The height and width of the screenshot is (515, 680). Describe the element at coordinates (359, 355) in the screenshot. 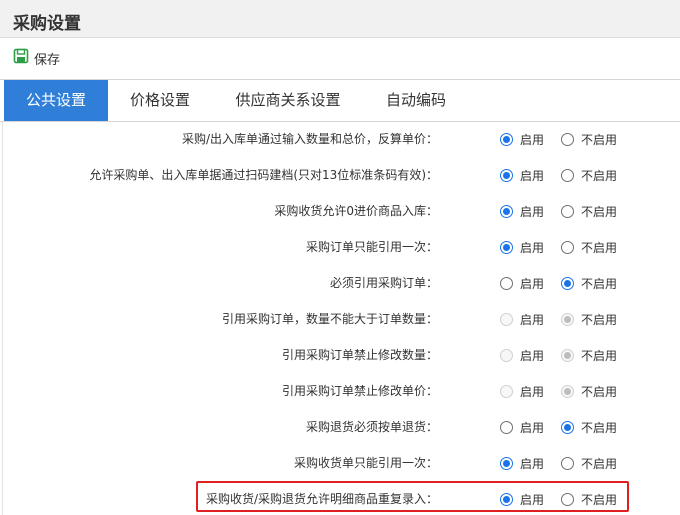

I see `setting-label: 引用采购订单禁止修改数量：` at that location.